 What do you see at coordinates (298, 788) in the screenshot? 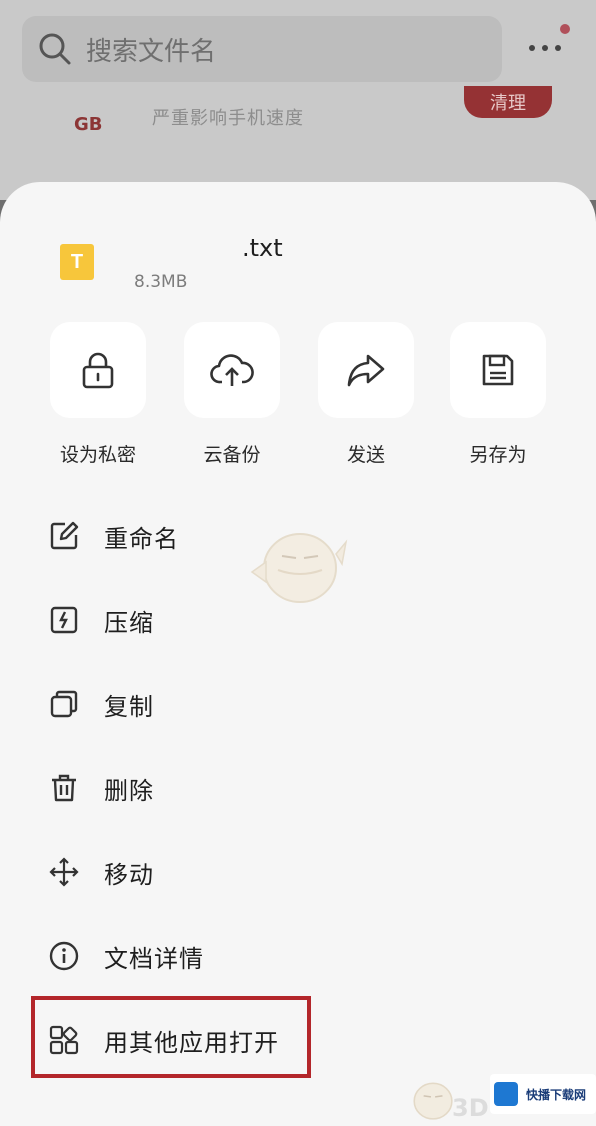
I see `menu-item-delete: 删除` at bounding box center [298, 788].